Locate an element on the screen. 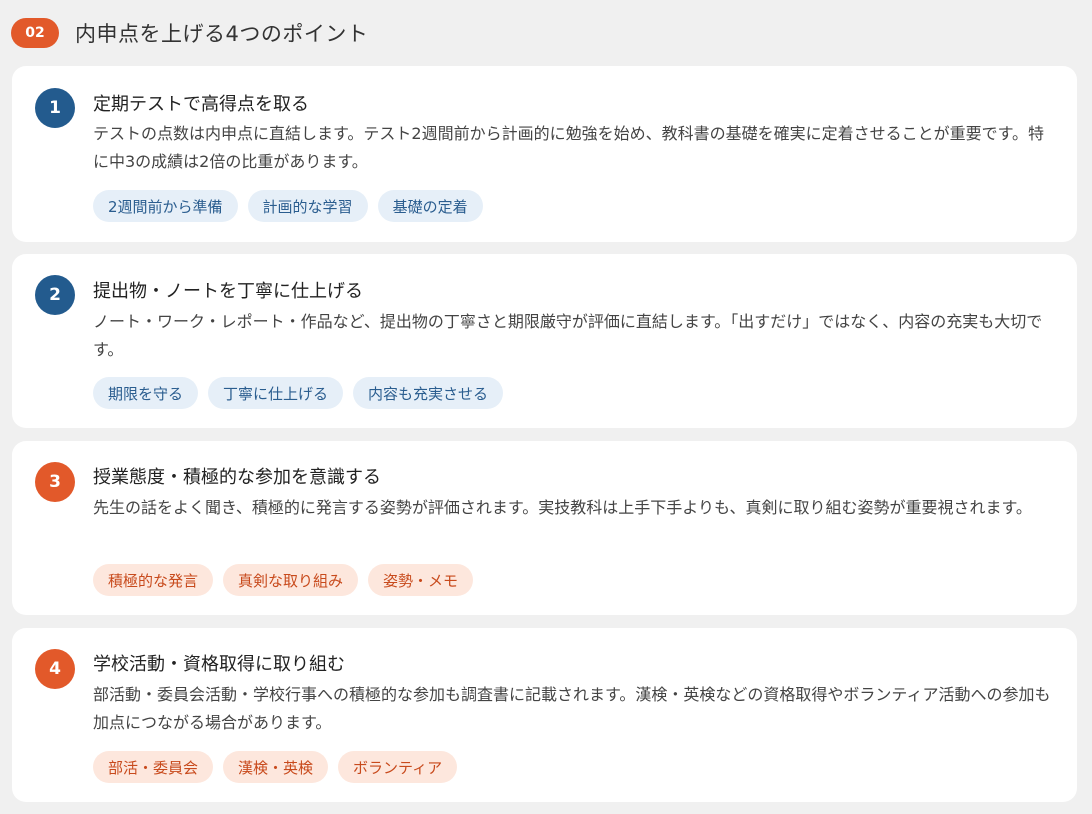  point-number-badge: 4 is located at coordinates (55, 669).